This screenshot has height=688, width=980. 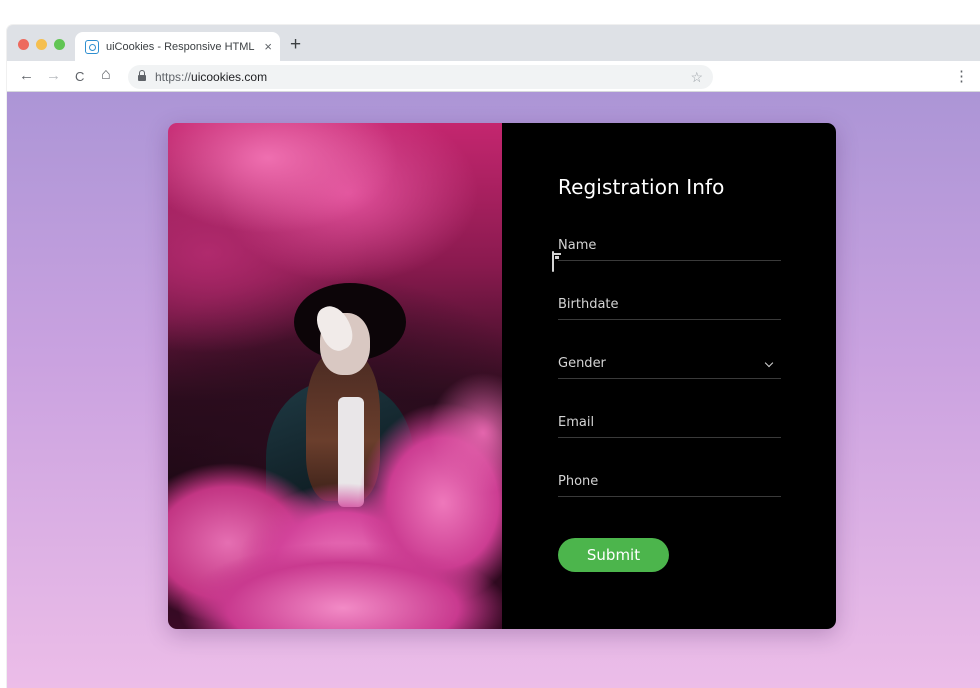 I want to click on home-icon: ⌂, so click(x=106, y=75).